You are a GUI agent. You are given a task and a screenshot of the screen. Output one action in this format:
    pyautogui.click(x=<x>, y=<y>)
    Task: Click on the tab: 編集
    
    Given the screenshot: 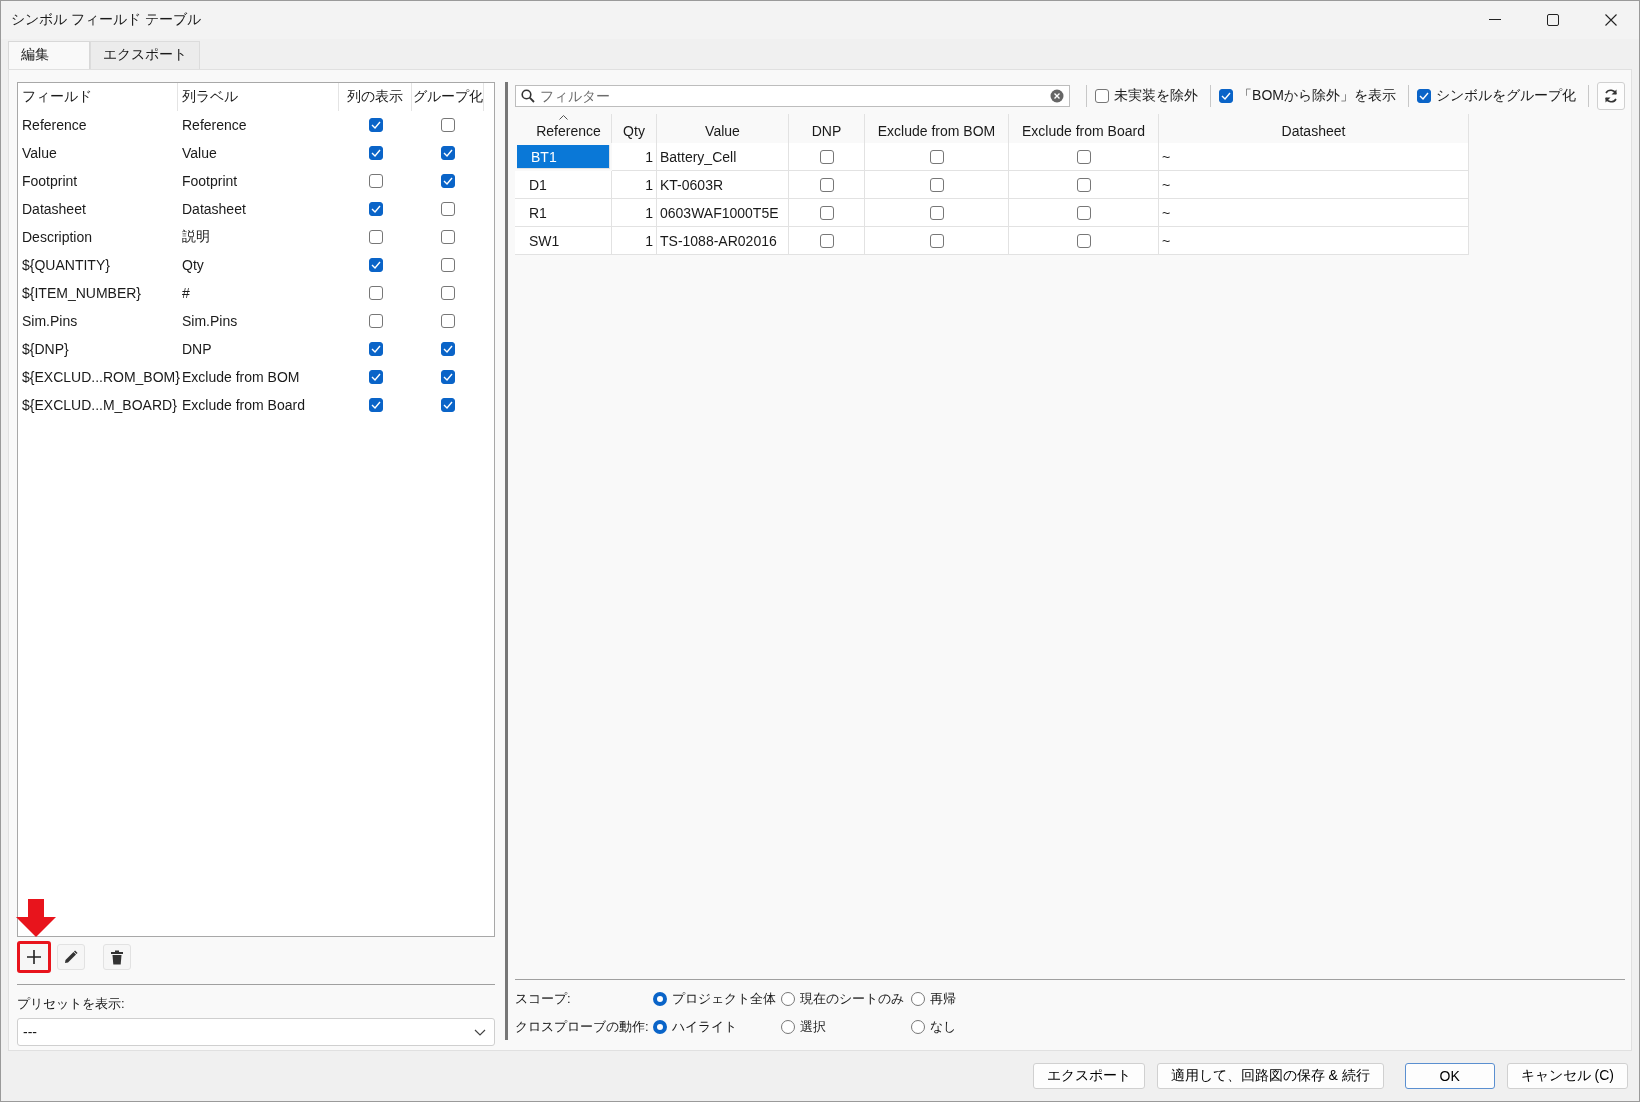 What is the action you would take?
    pyautogui.click(x=49, y=55)
    